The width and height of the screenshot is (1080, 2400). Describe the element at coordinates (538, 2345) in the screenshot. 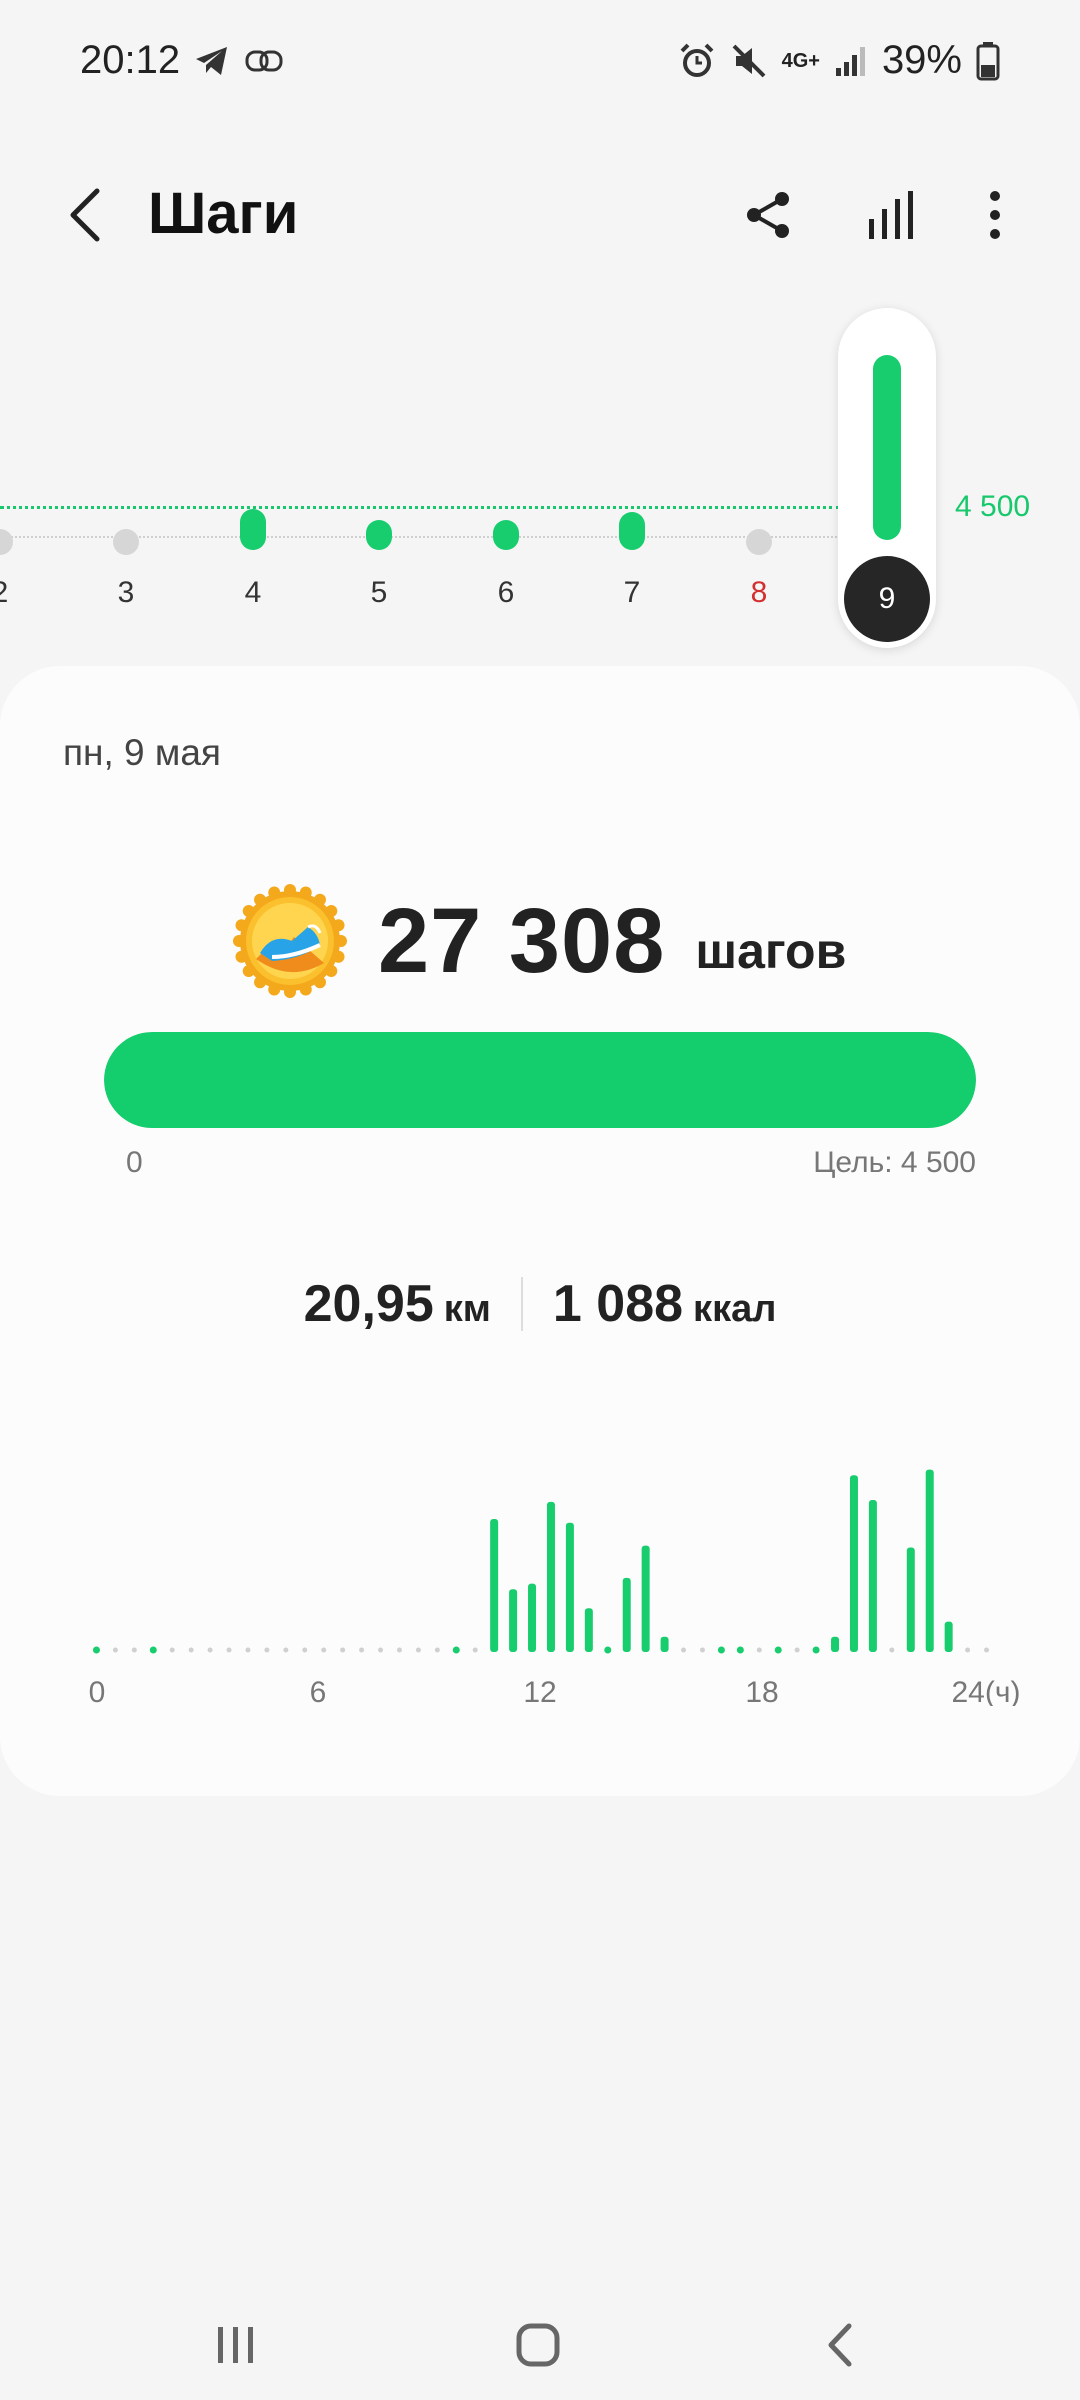

I see `home-button` at that location.